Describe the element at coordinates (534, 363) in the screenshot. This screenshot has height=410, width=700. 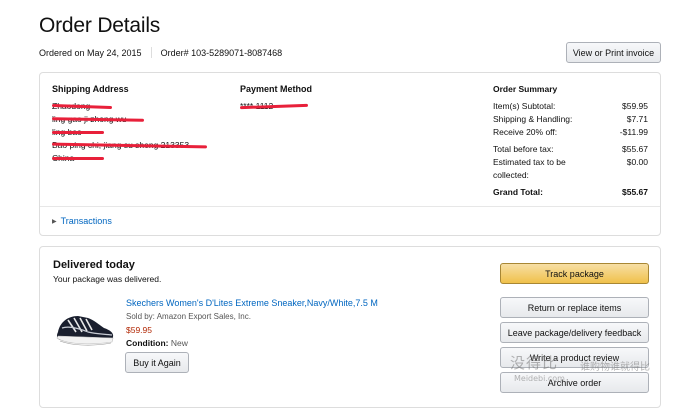
I see `watermark-brand: 没得比` at that location.